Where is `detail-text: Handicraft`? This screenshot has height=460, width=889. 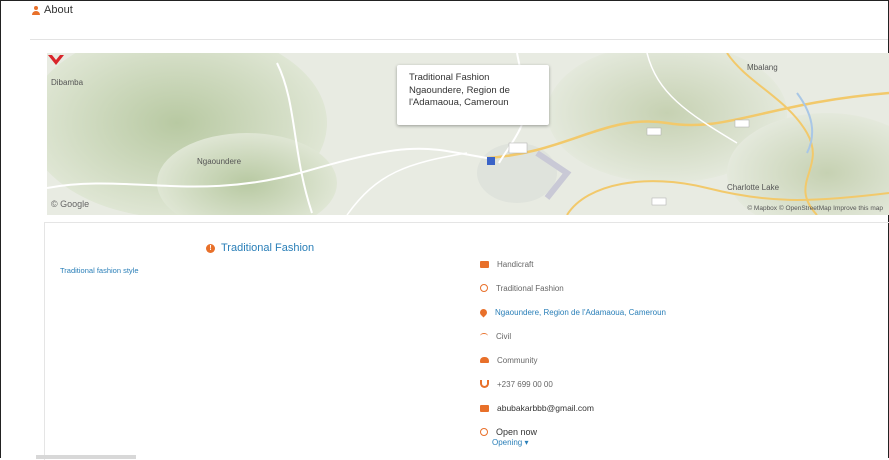
detail-text: Handicraft is located at coordinates (515, 264).